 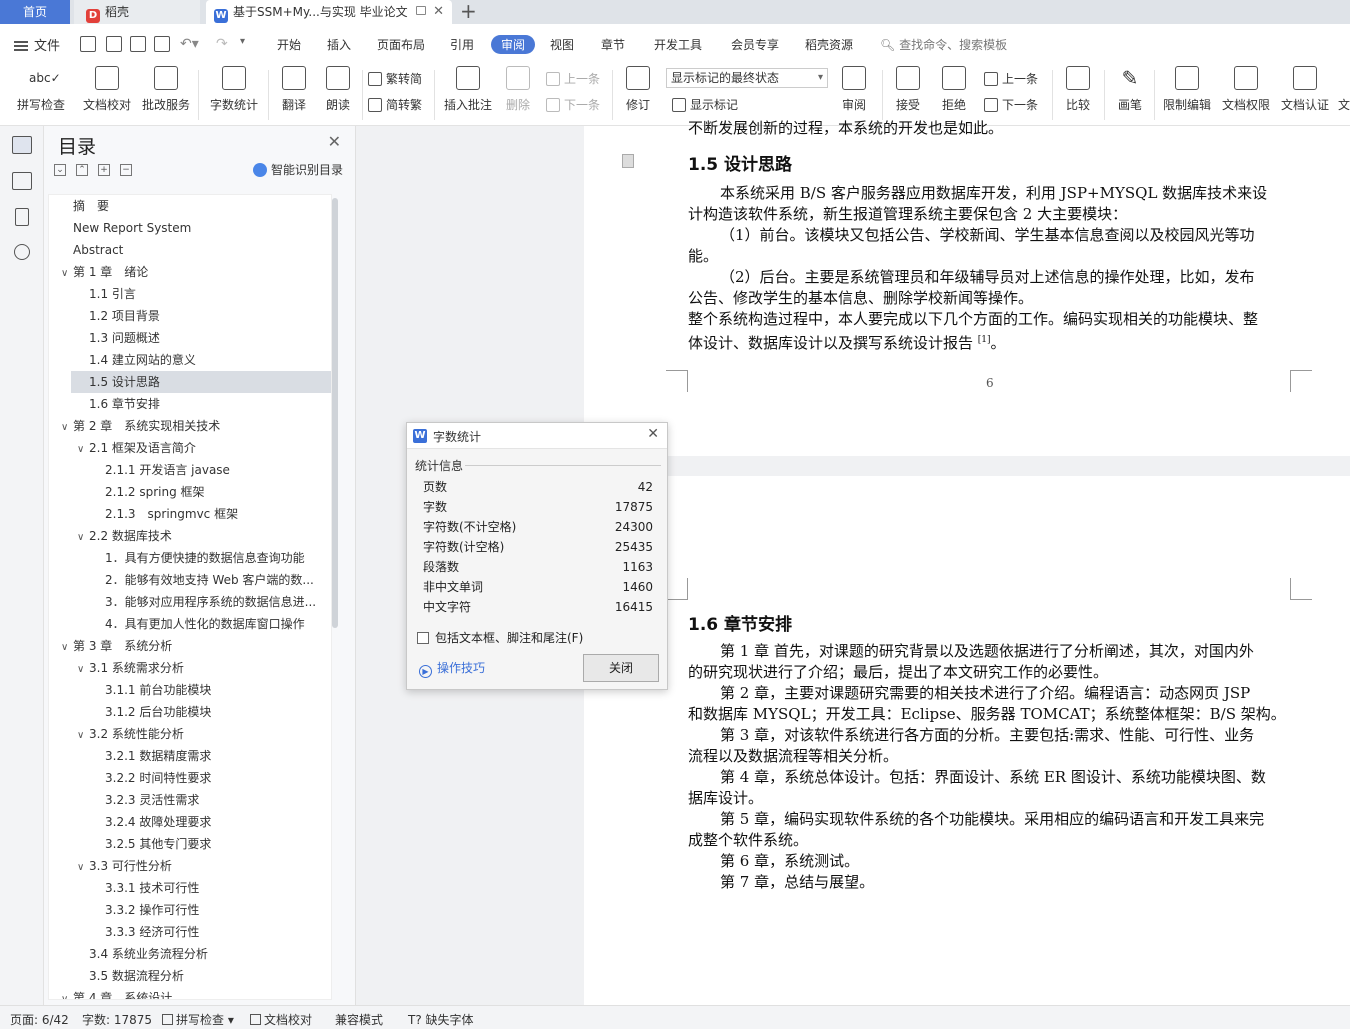 What do you see at coordinates (190, 734) in the screenshot?
I see `toc-item: ∨ 3.2 系统性能分析` at bounding box center [190, 734].